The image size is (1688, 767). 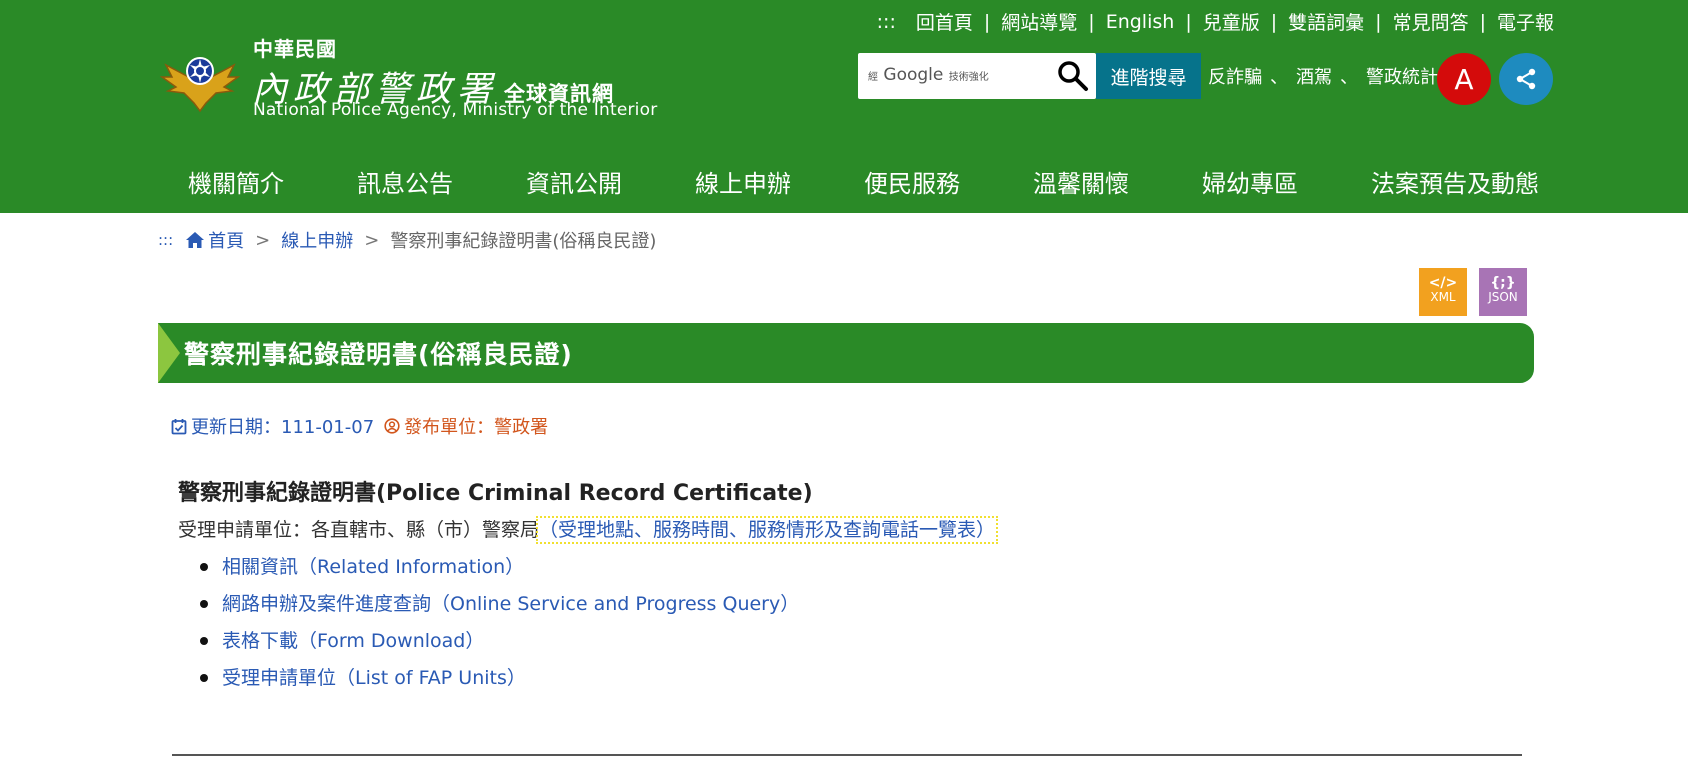 What do you see at coordinates (846, 353) in the screenshot?
I see `page-title-bar: 警察刑事紀錄證明書(俗稱良民證)` at bounding box center [846, 353].